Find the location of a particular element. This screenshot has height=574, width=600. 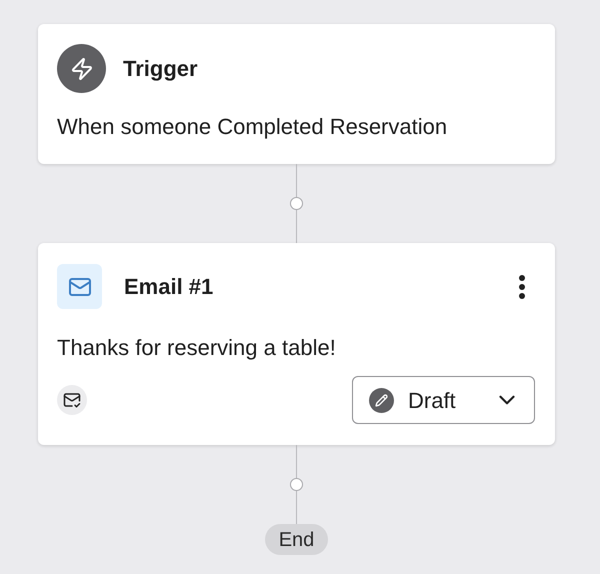

mail-check-icon is located at coordinates (72, 400).